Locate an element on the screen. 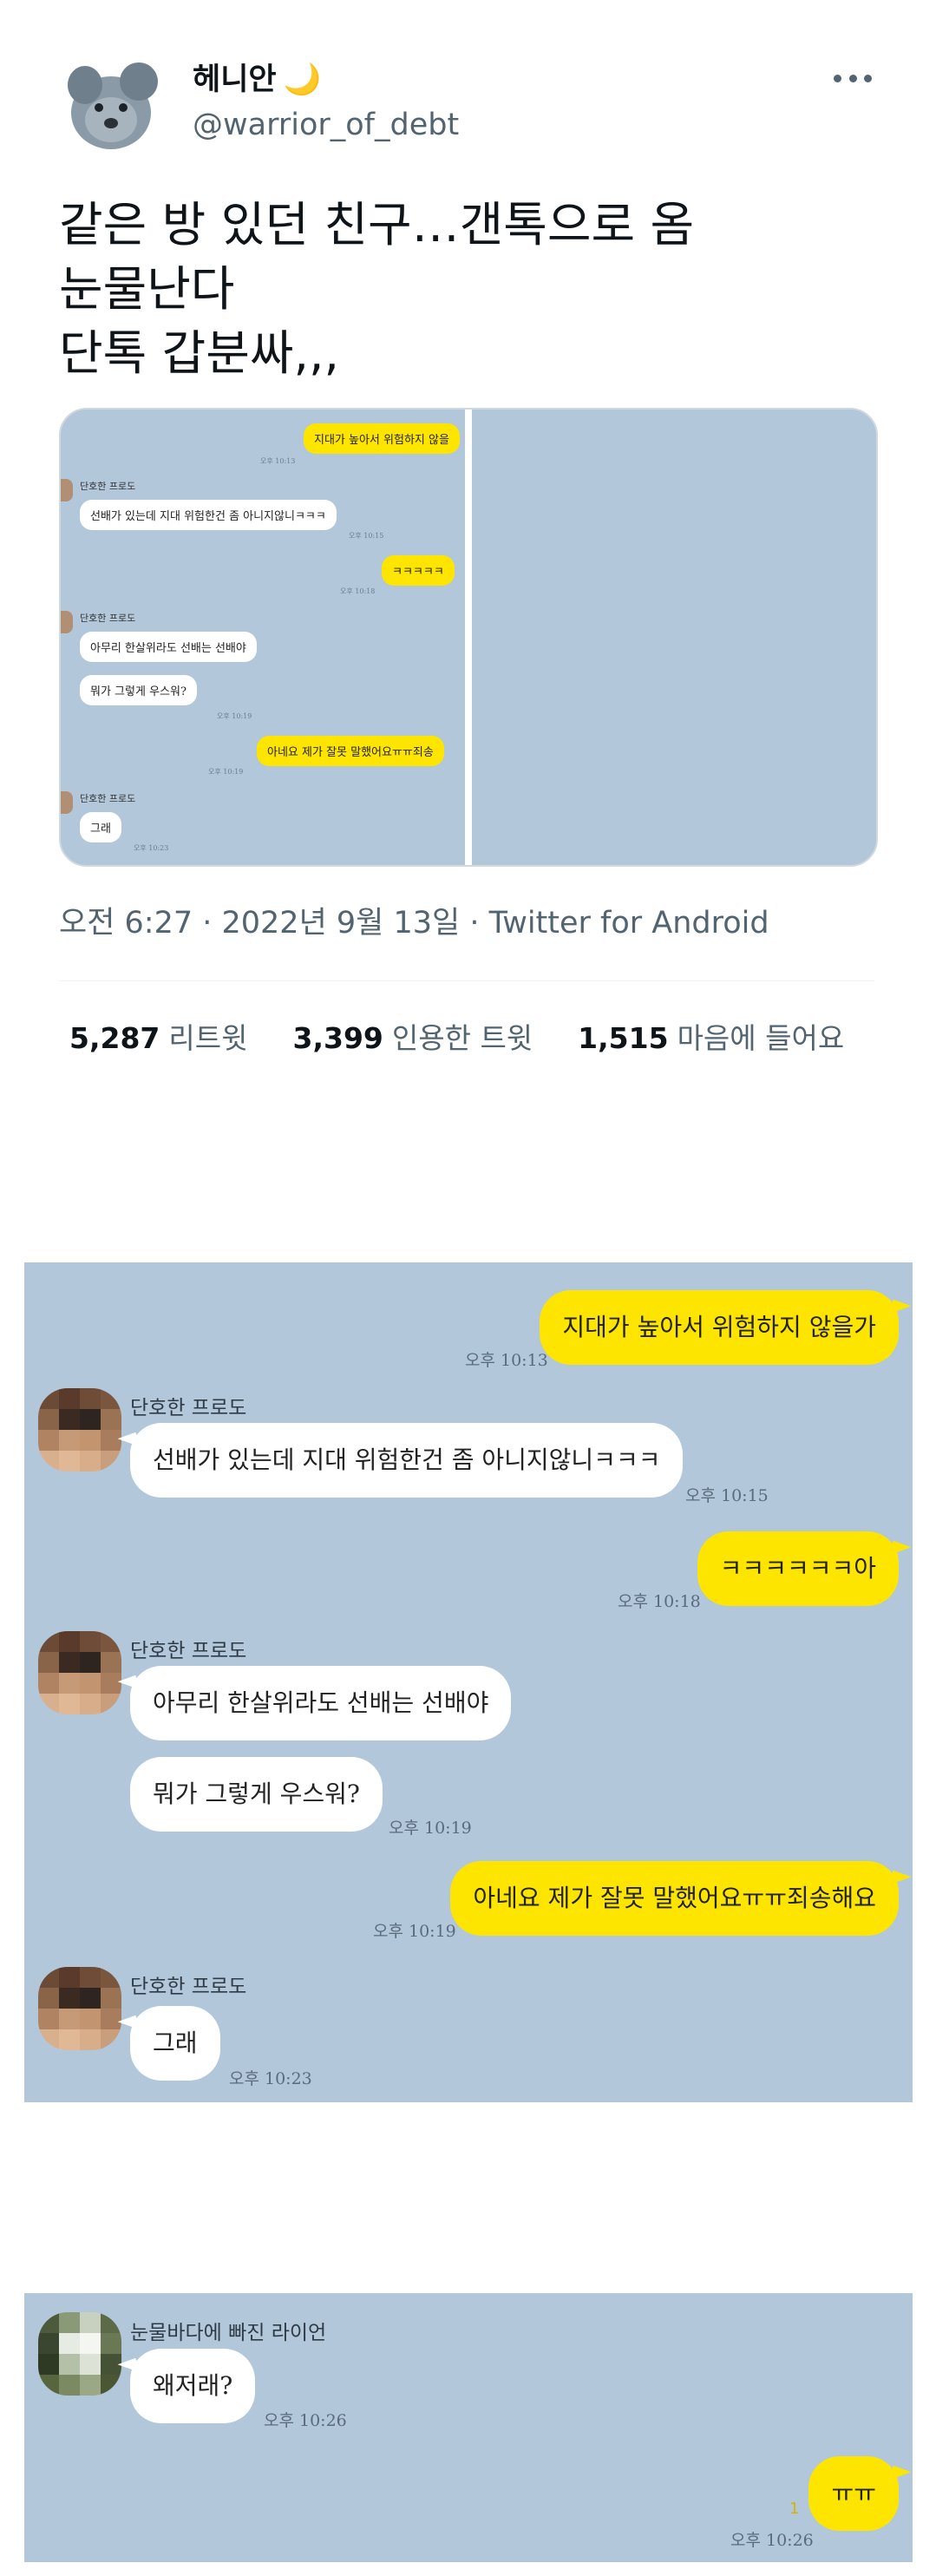 The height and width of the screenshot is (2576, 936). chat-bubble-received: 왜저래? is located at coordinates (193, 2386).